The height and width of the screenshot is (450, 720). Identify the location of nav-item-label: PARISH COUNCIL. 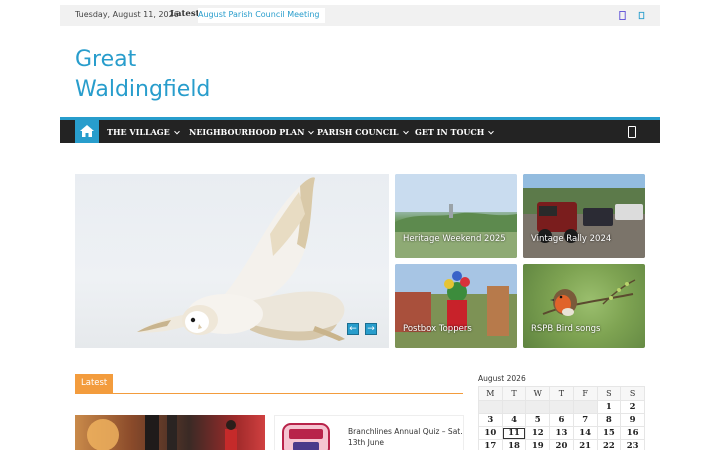
(358, 132).